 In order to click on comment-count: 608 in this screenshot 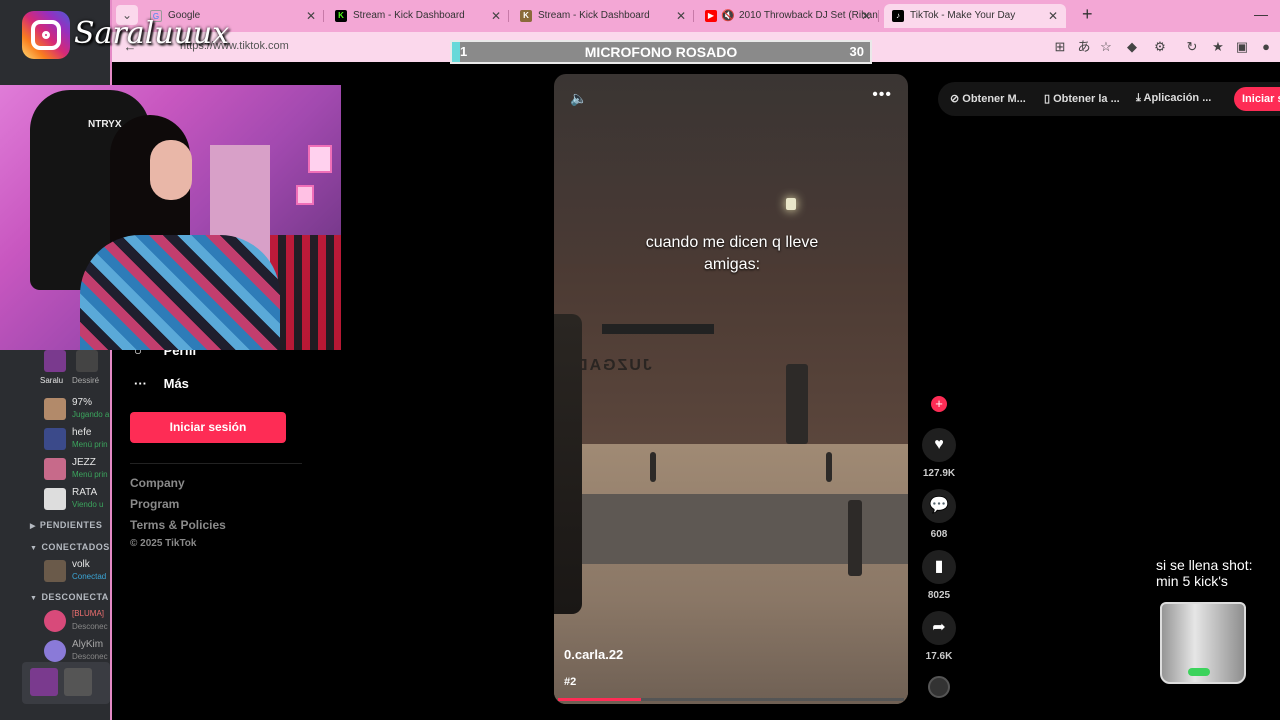, I will do `click(939, 534)`.